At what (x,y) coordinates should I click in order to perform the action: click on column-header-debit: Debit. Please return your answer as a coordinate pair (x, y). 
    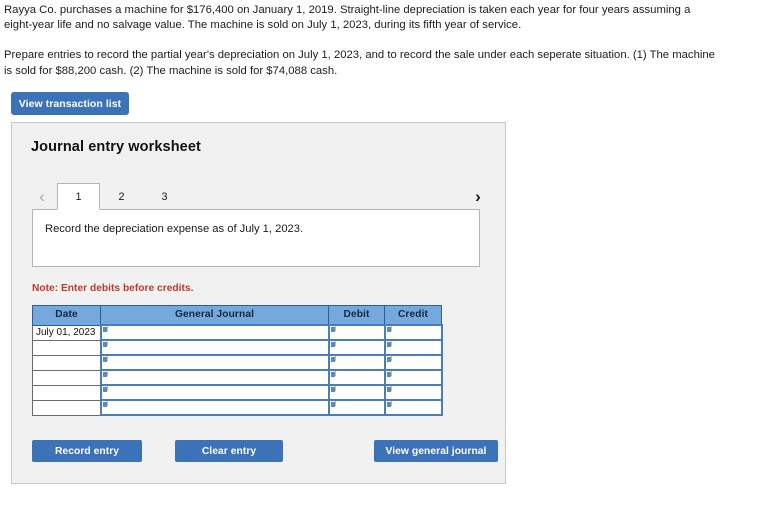
    Looking at the image, I should click on (356, 315).